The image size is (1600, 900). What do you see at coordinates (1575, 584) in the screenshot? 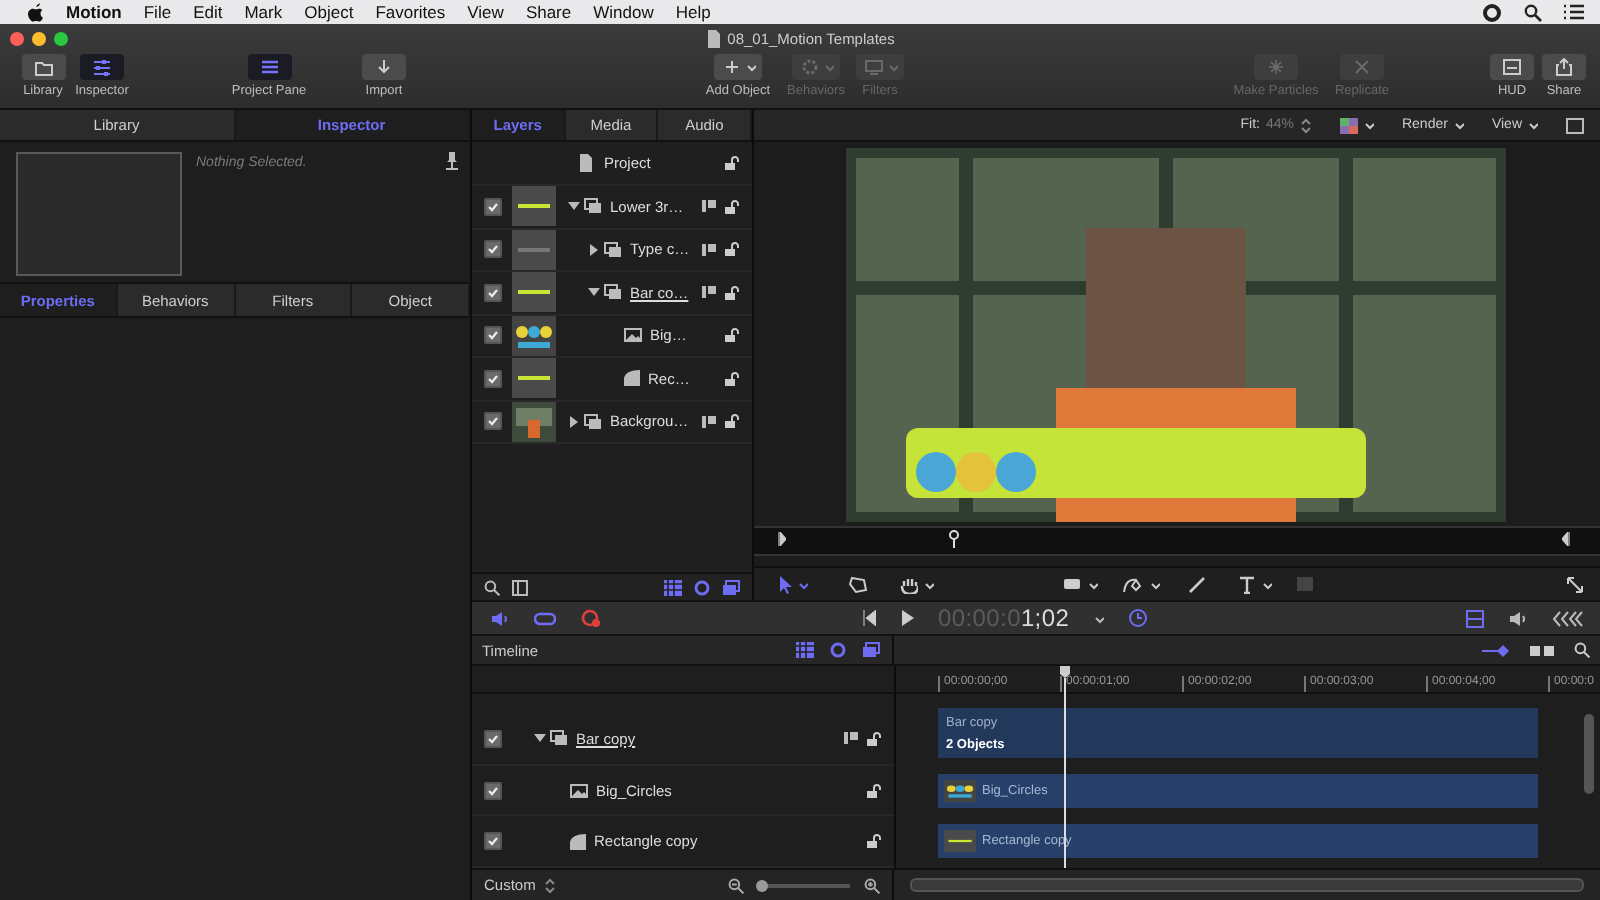
I see `expand-icon` at bounding box center [1575, 584].